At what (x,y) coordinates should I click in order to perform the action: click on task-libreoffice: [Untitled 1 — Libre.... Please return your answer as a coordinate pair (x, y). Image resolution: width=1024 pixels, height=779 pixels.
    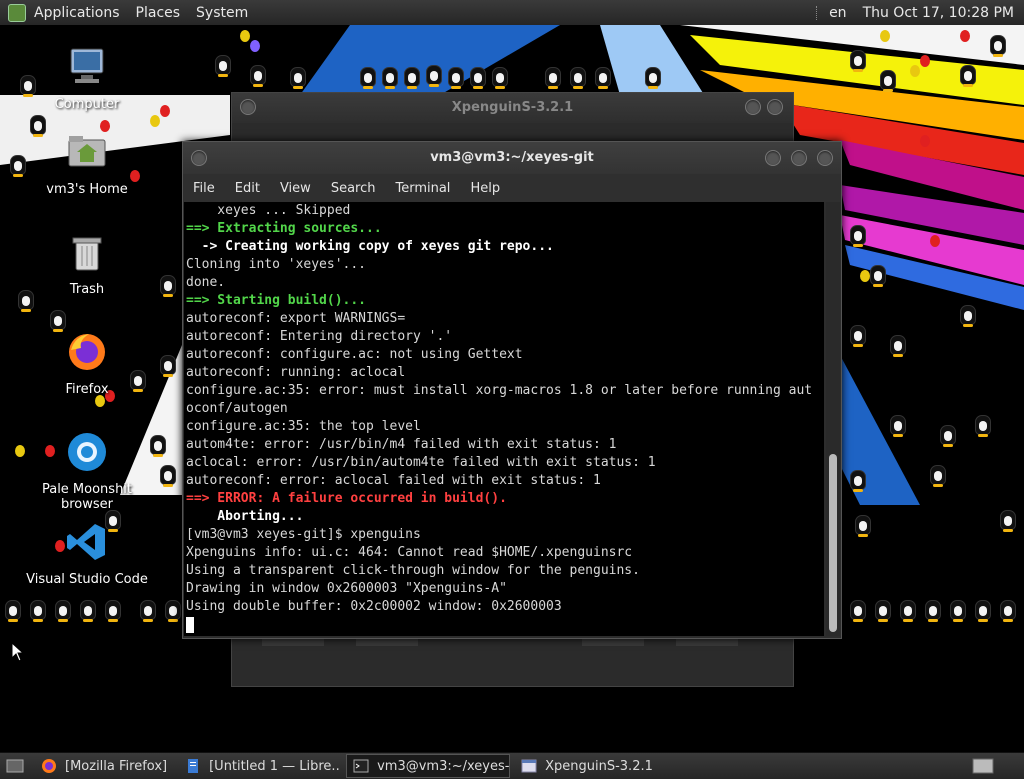
    Looking at the image, I should click on (260, 766).